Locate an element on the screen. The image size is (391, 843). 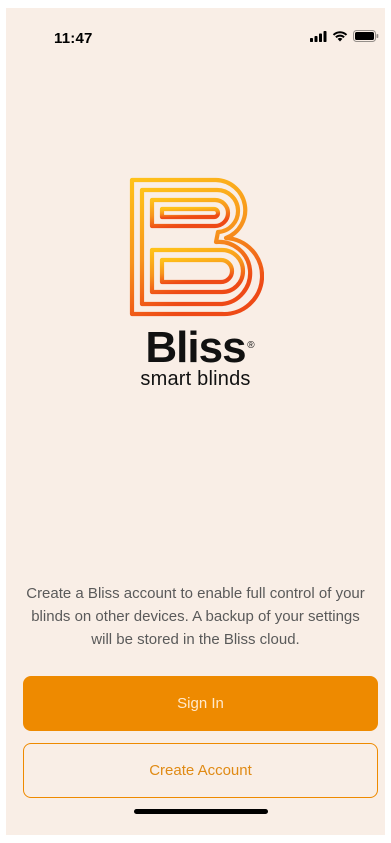
status-icons is located at coordinates (344, 38).